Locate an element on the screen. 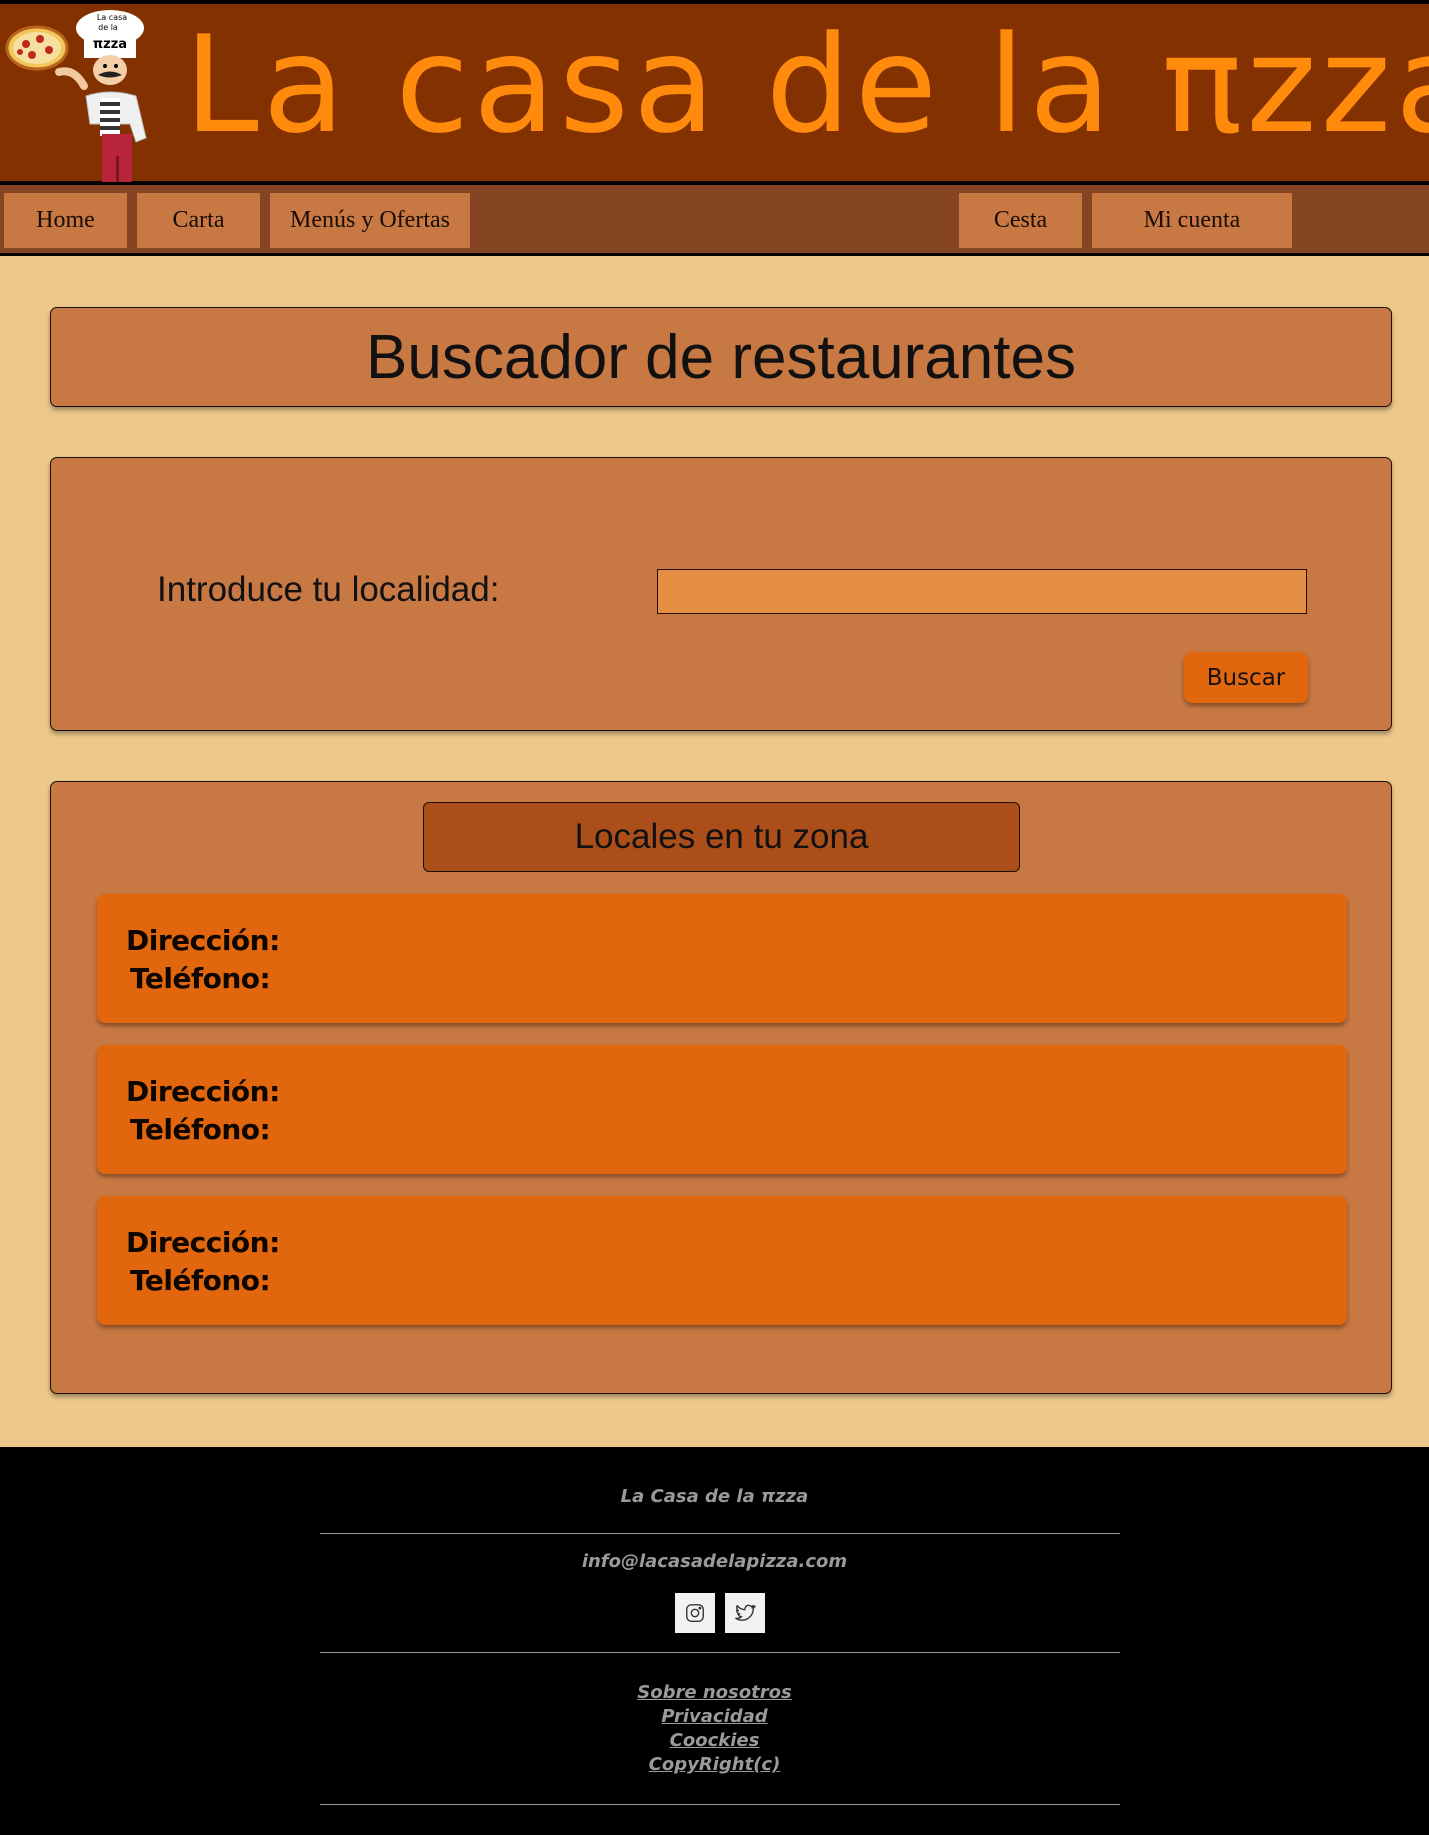 Image resolution: width=1429 pixels, height=1835 pixels. nav-cesta: Cesta is located at coordinates (1020, 220).